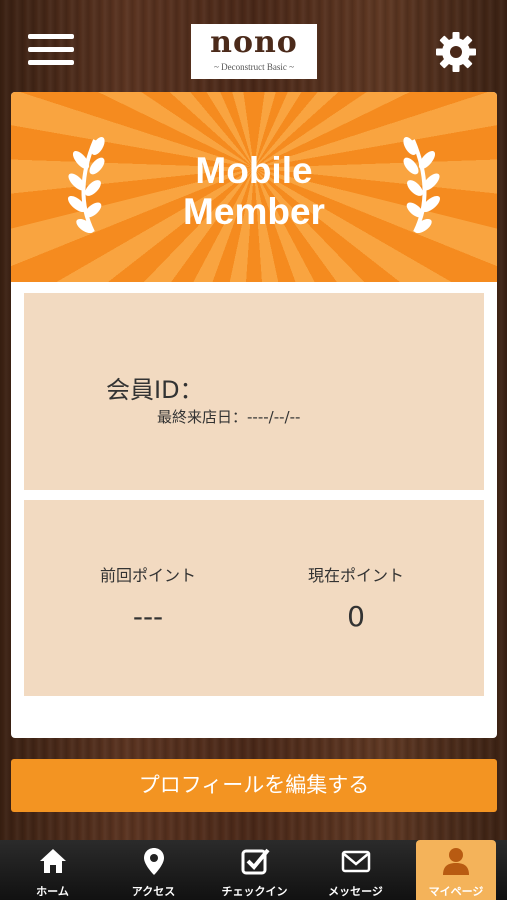 The image size is (507, 900). I want to click on previous-points: 前回ポイント ---, so click(148, 597).